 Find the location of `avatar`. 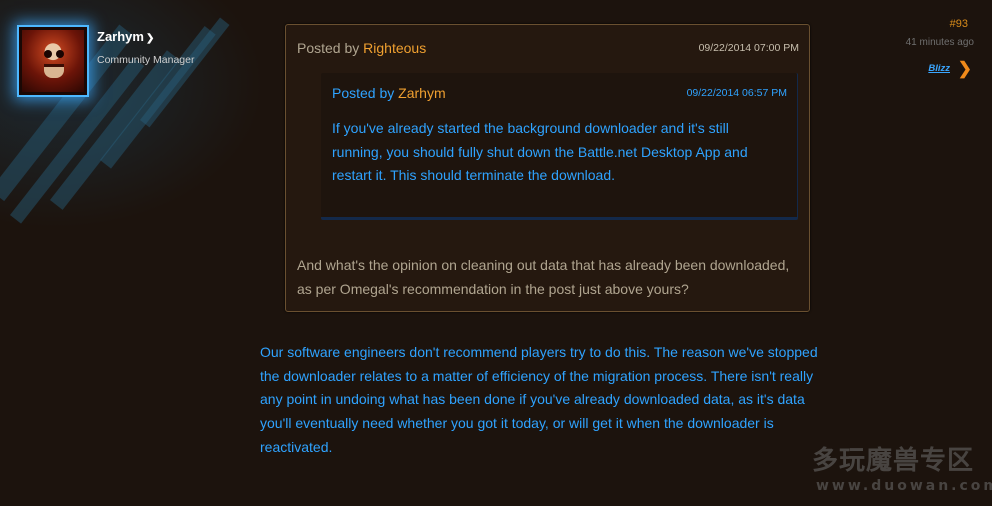

avatar is located at coordinates (53, 61).